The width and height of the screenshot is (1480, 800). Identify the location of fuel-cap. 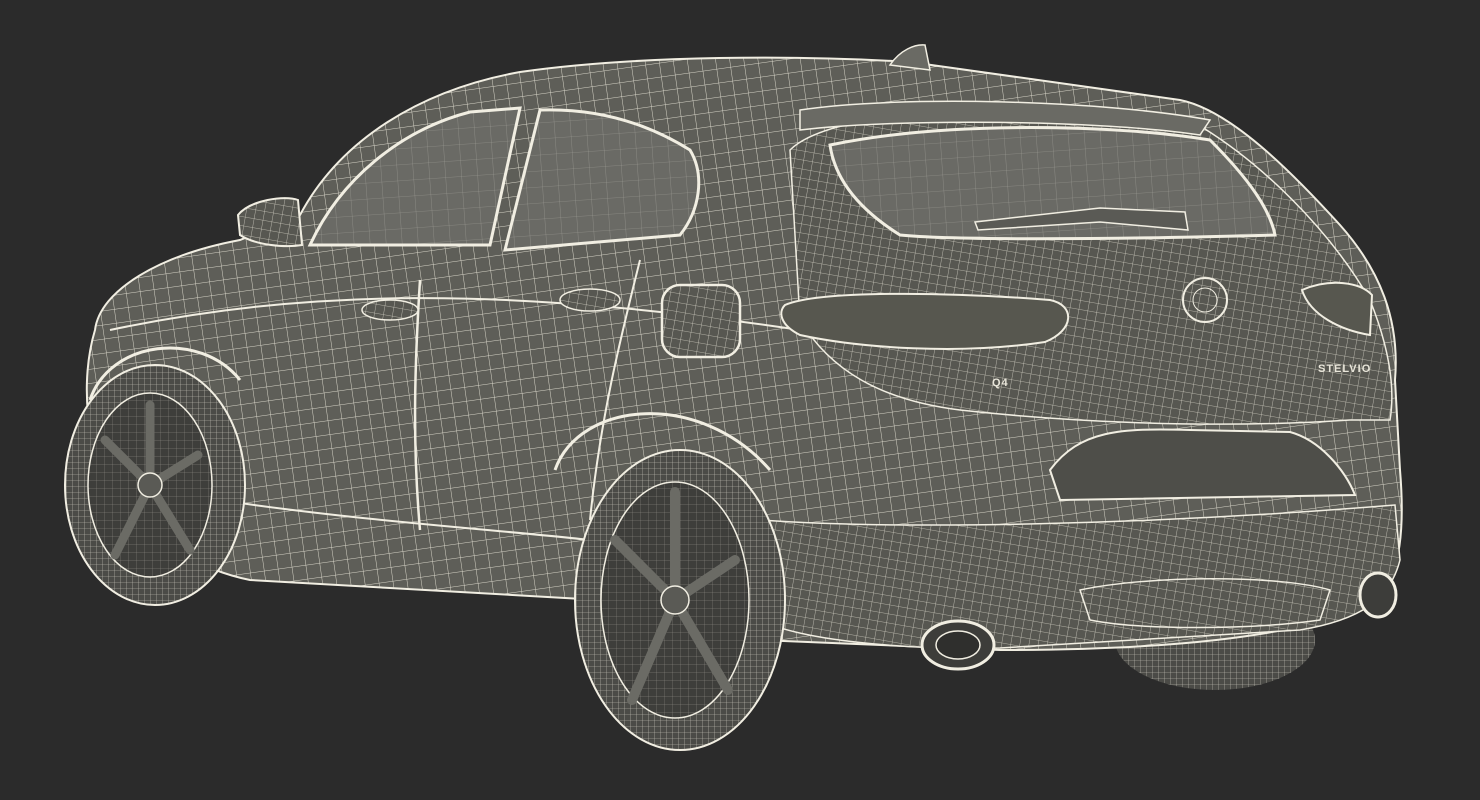
(701, 321).